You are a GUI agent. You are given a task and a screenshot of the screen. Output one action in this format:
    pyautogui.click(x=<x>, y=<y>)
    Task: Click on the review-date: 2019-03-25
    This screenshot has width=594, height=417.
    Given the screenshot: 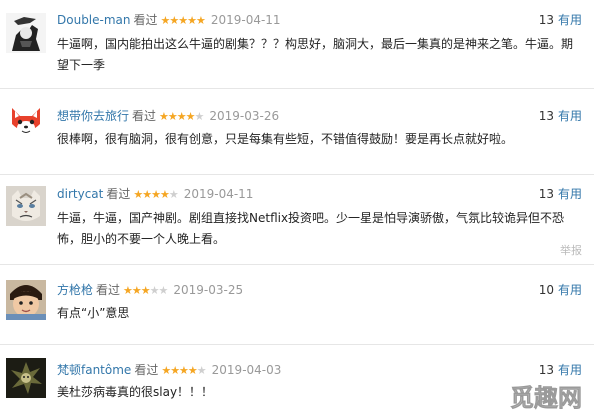 What is the action you would take?
    pyautogui.click(x=208, y=290)
    